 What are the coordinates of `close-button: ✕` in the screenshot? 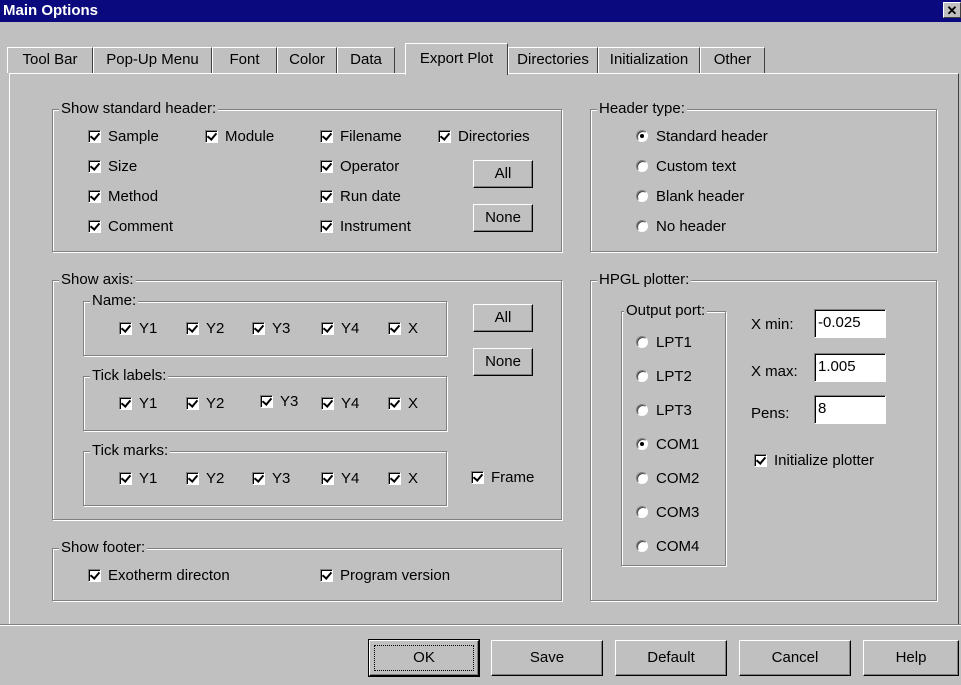 It's located at (952, 10).